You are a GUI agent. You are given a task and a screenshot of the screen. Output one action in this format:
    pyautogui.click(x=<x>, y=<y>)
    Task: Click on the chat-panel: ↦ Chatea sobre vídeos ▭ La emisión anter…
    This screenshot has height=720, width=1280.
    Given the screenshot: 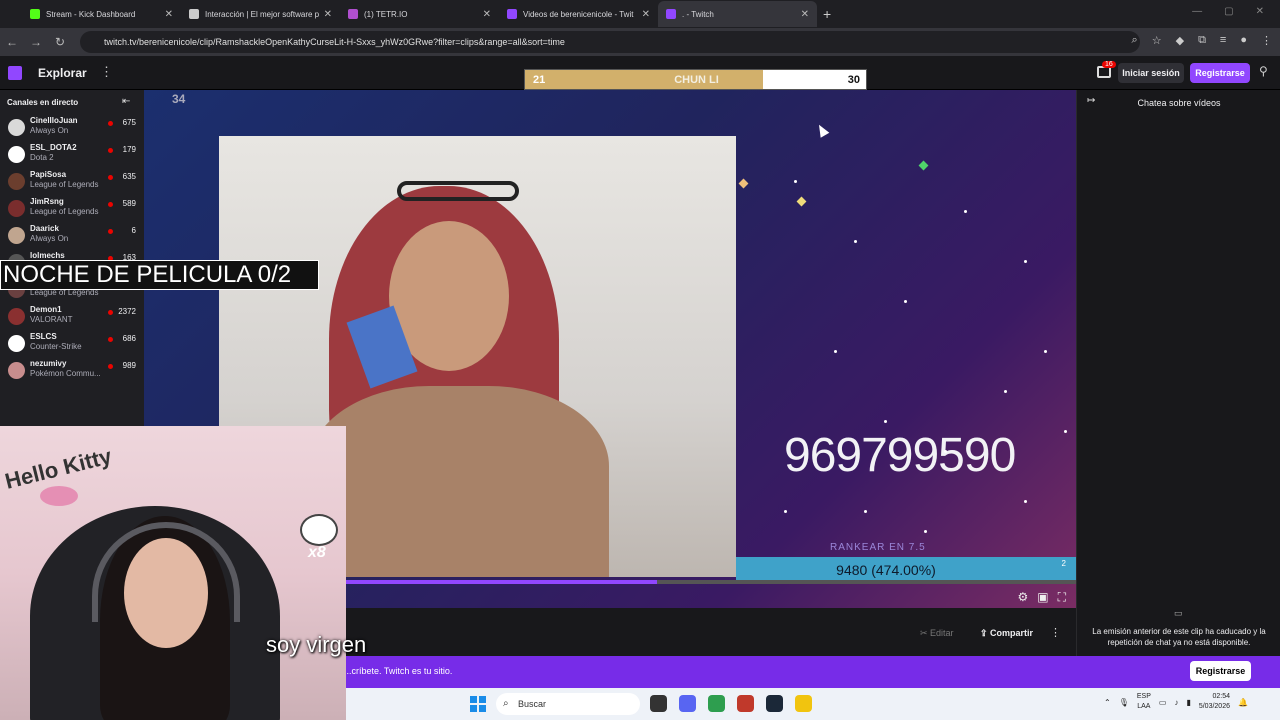 What is the action you would take?
    pyautogui.click(x=1178, y=373)
    